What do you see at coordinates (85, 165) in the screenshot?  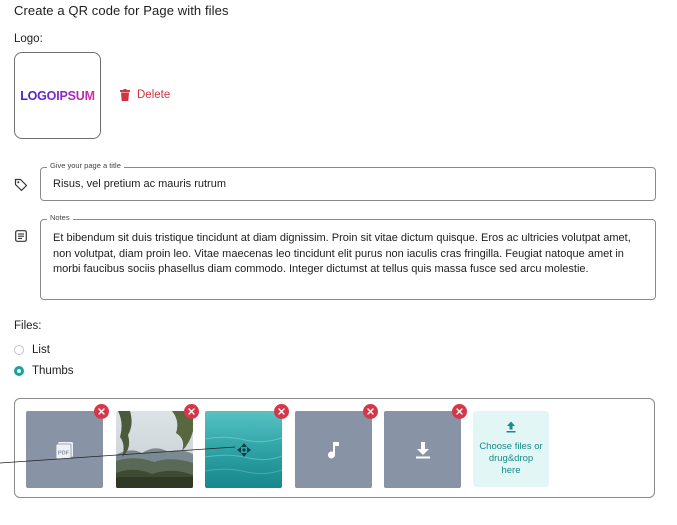 I see `page-title-legend: Give your page a title` at bounding box center [85, 165].